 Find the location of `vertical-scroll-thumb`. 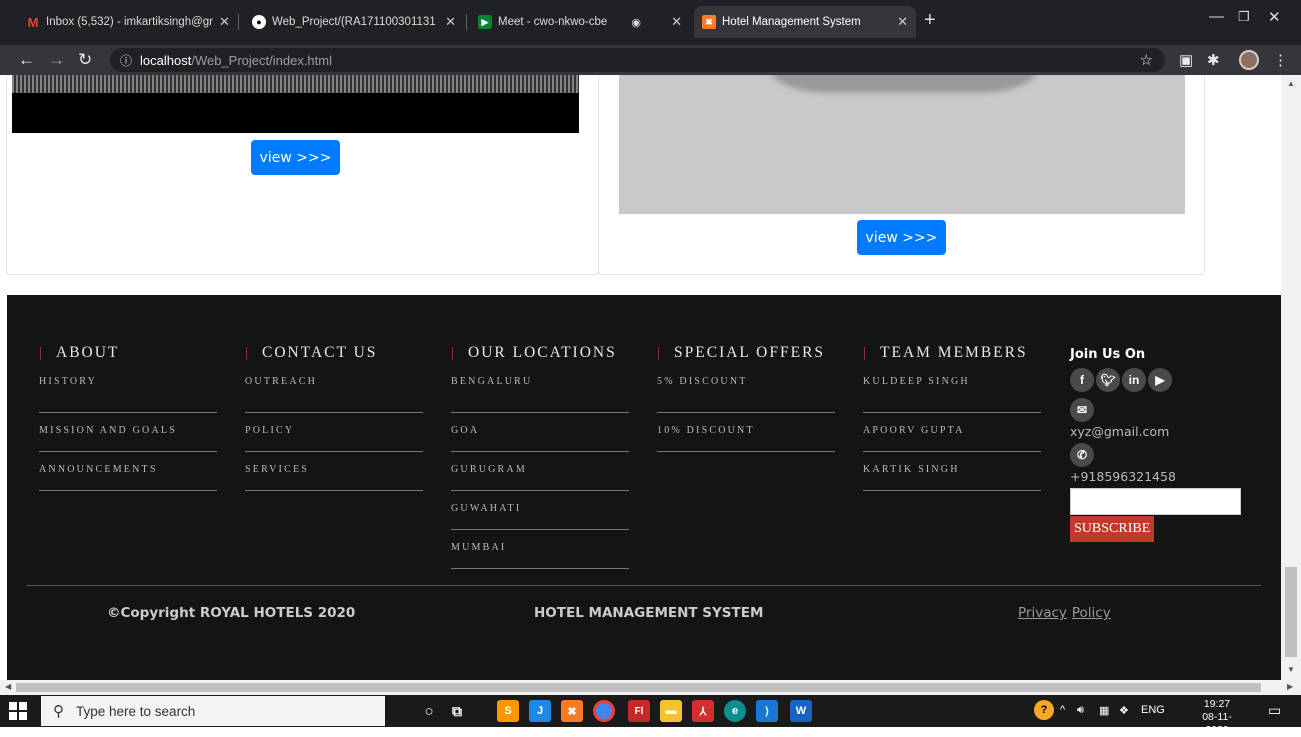

vertical-scroll-thumb is located at coordinates (1291, 612).